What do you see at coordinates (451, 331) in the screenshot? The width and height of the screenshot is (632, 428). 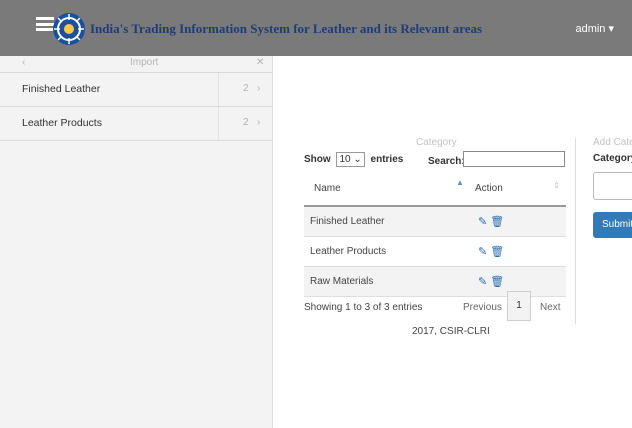 I see `footer-text: 2017, CSIR-CLRI` at bounding box center [451, 331].